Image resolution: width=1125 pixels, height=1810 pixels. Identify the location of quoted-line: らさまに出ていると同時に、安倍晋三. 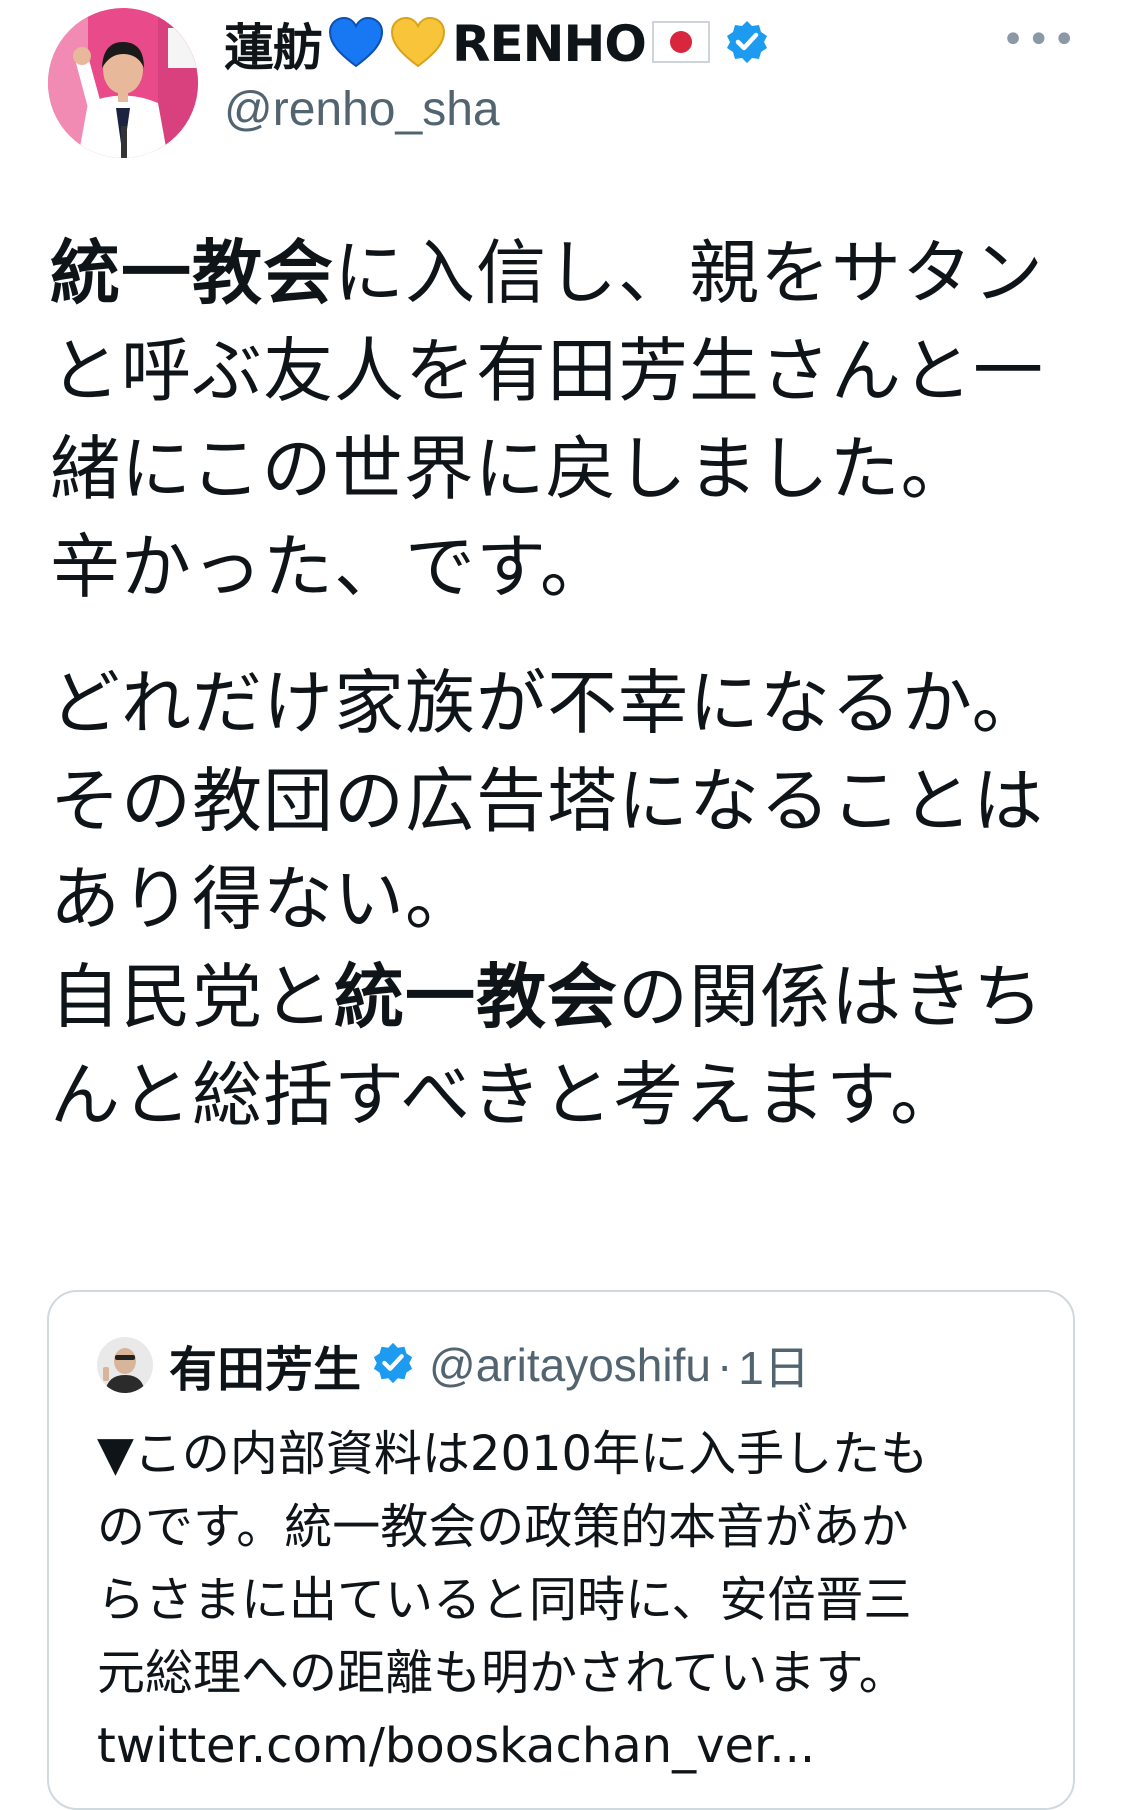
(504, 1600).